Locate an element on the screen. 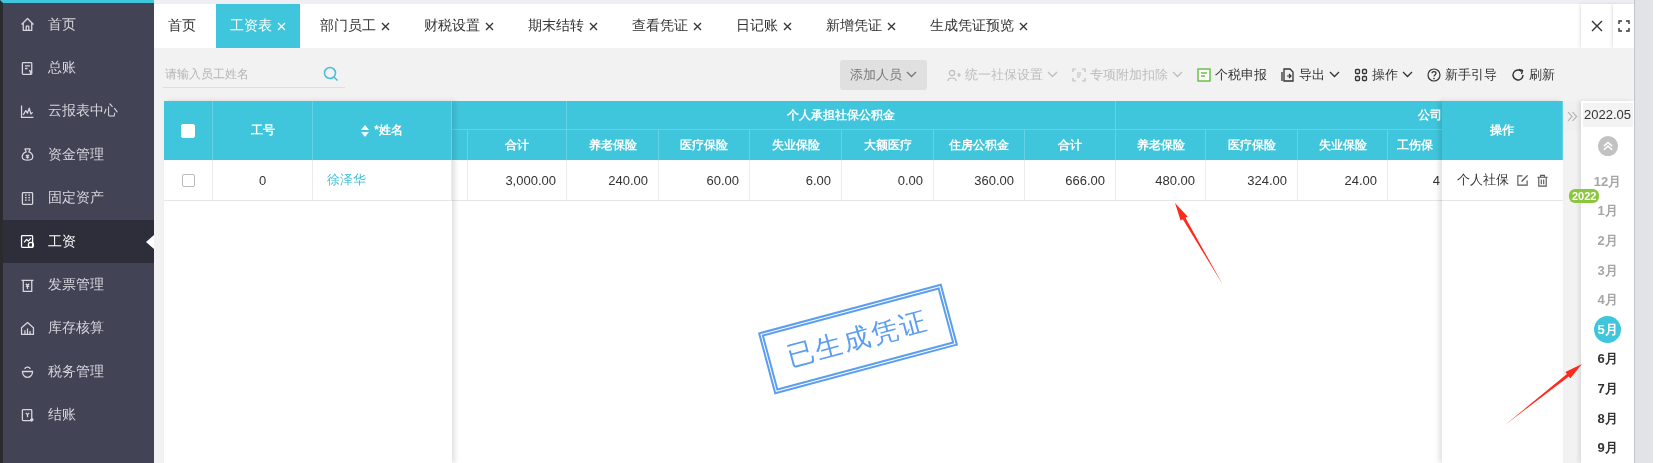  column-header: 大额医疗 is located at coordinates (888, 145).